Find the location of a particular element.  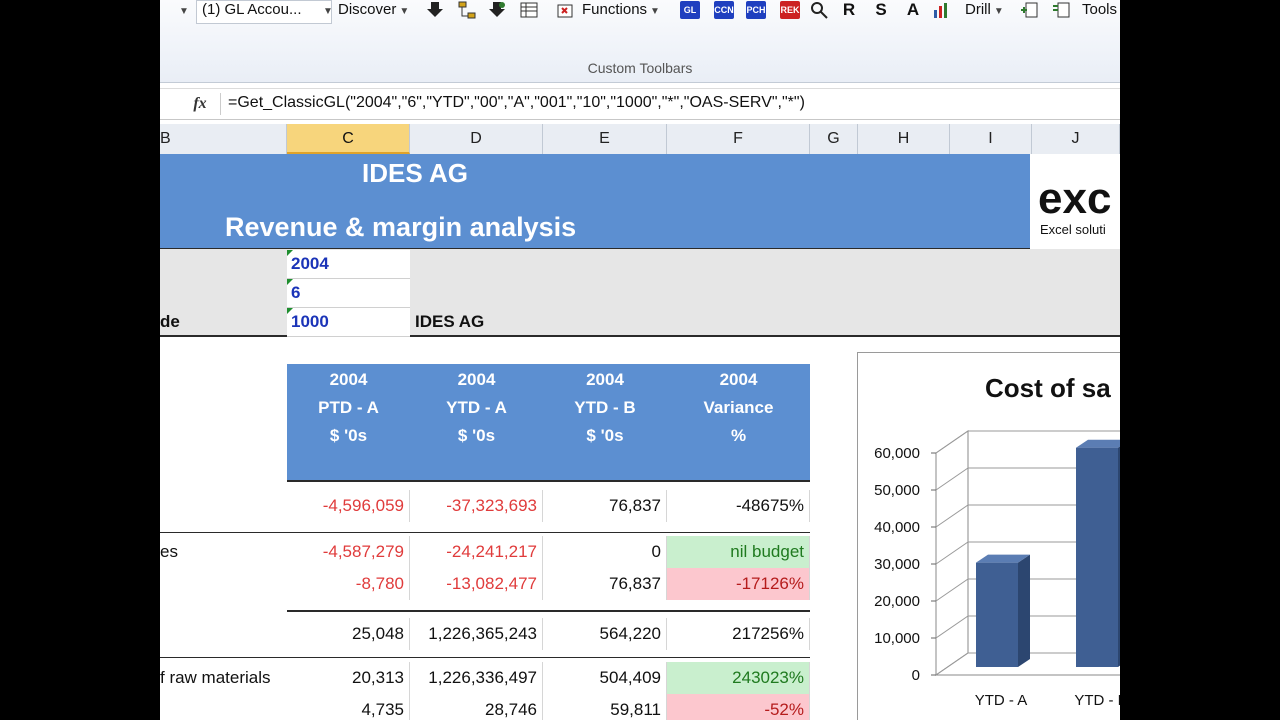

table-cell: -37,323,693 is located at coordinates (476, 506).